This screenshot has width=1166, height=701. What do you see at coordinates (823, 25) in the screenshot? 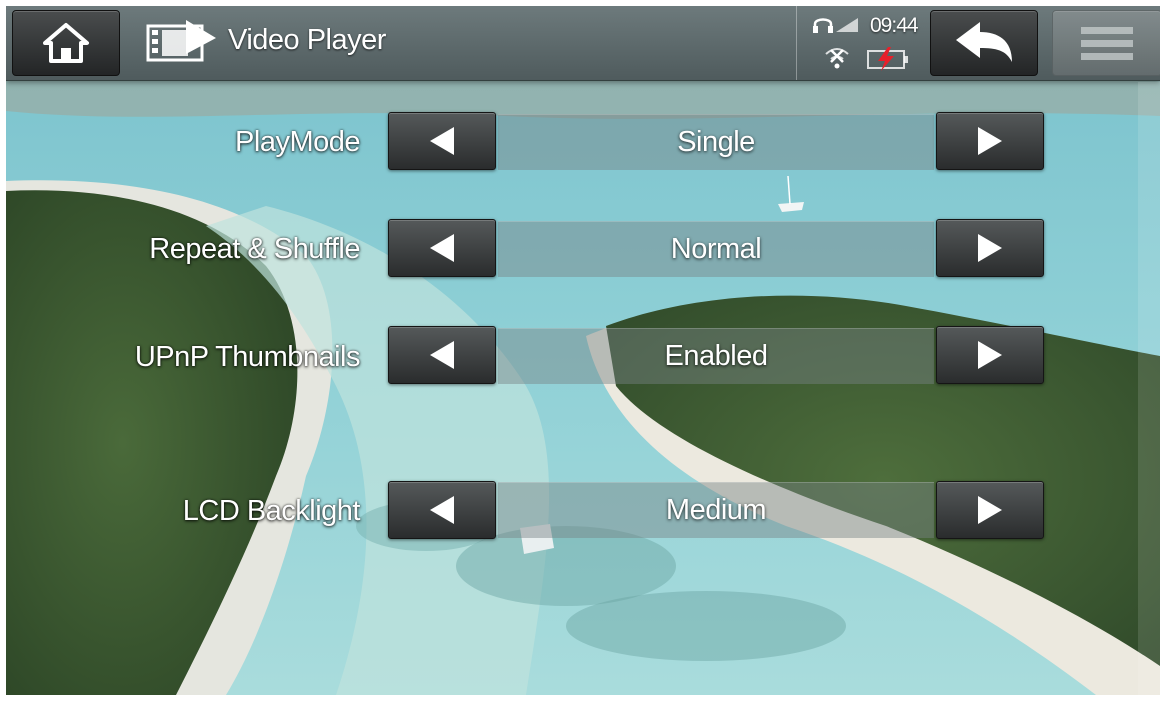
I see `headphones-icon` at bounding box center [823, 25].